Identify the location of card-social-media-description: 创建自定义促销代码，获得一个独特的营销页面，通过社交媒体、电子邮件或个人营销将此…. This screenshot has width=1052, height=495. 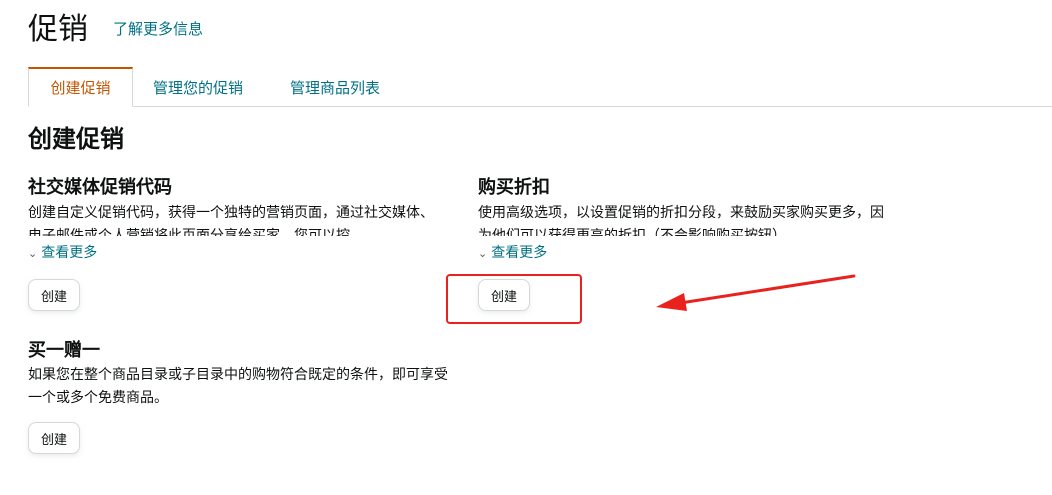
(231, 220).